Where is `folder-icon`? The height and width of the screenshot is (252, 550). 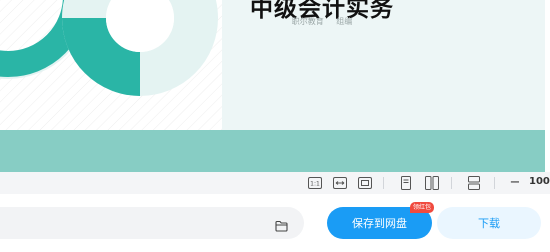 folder-icon is located at coordinates (281, 224).